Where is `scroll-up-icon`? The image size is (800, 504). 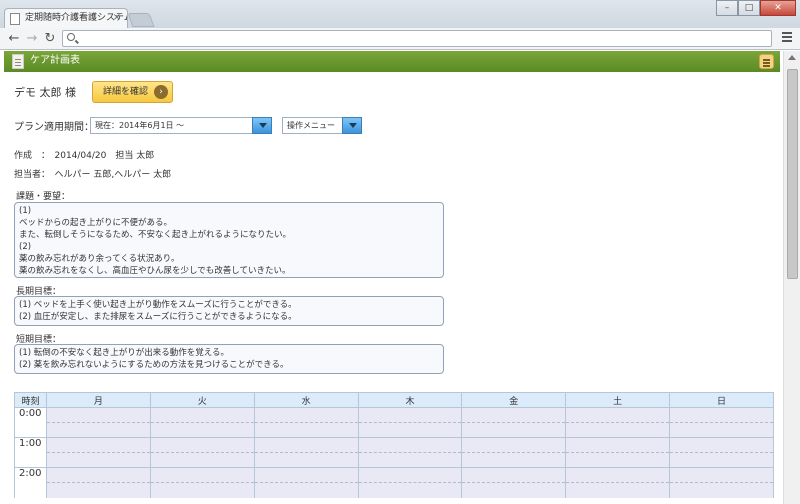 scroll-up-icon is located at coordinates (792, 57).